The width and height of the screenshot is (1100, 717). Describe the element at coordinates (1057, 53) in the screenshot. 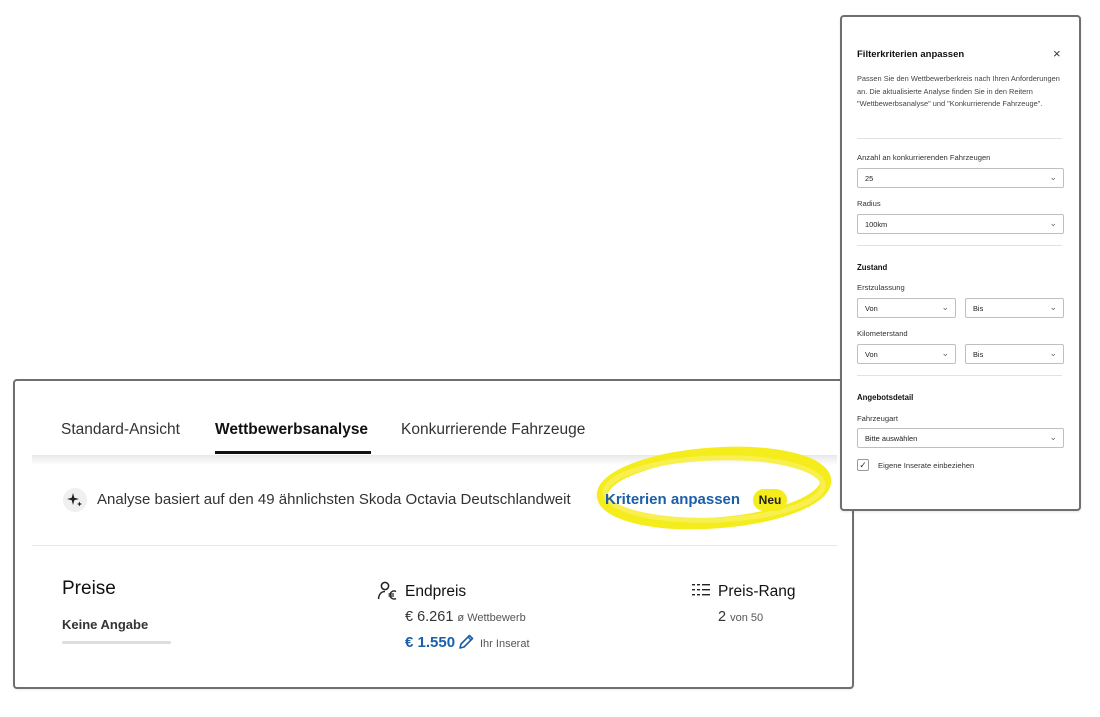

I see `close-icon: ×` at that location.